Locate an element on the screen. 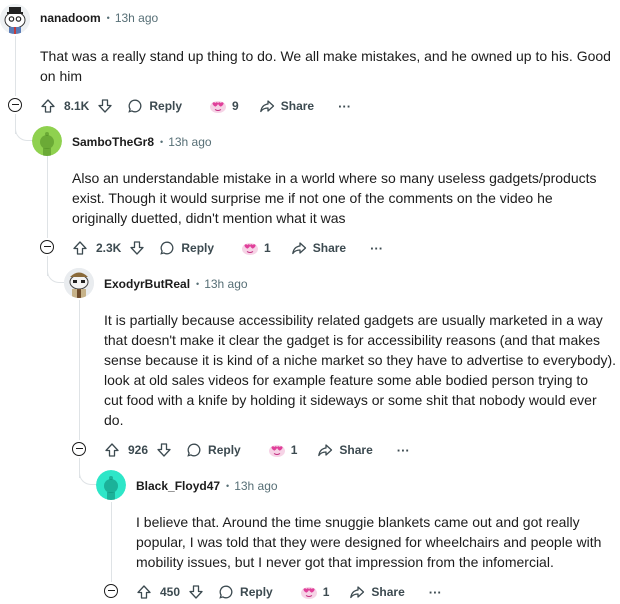 The image size is (620, 604). vote-count: 450 is located at coordinates (170, 592).